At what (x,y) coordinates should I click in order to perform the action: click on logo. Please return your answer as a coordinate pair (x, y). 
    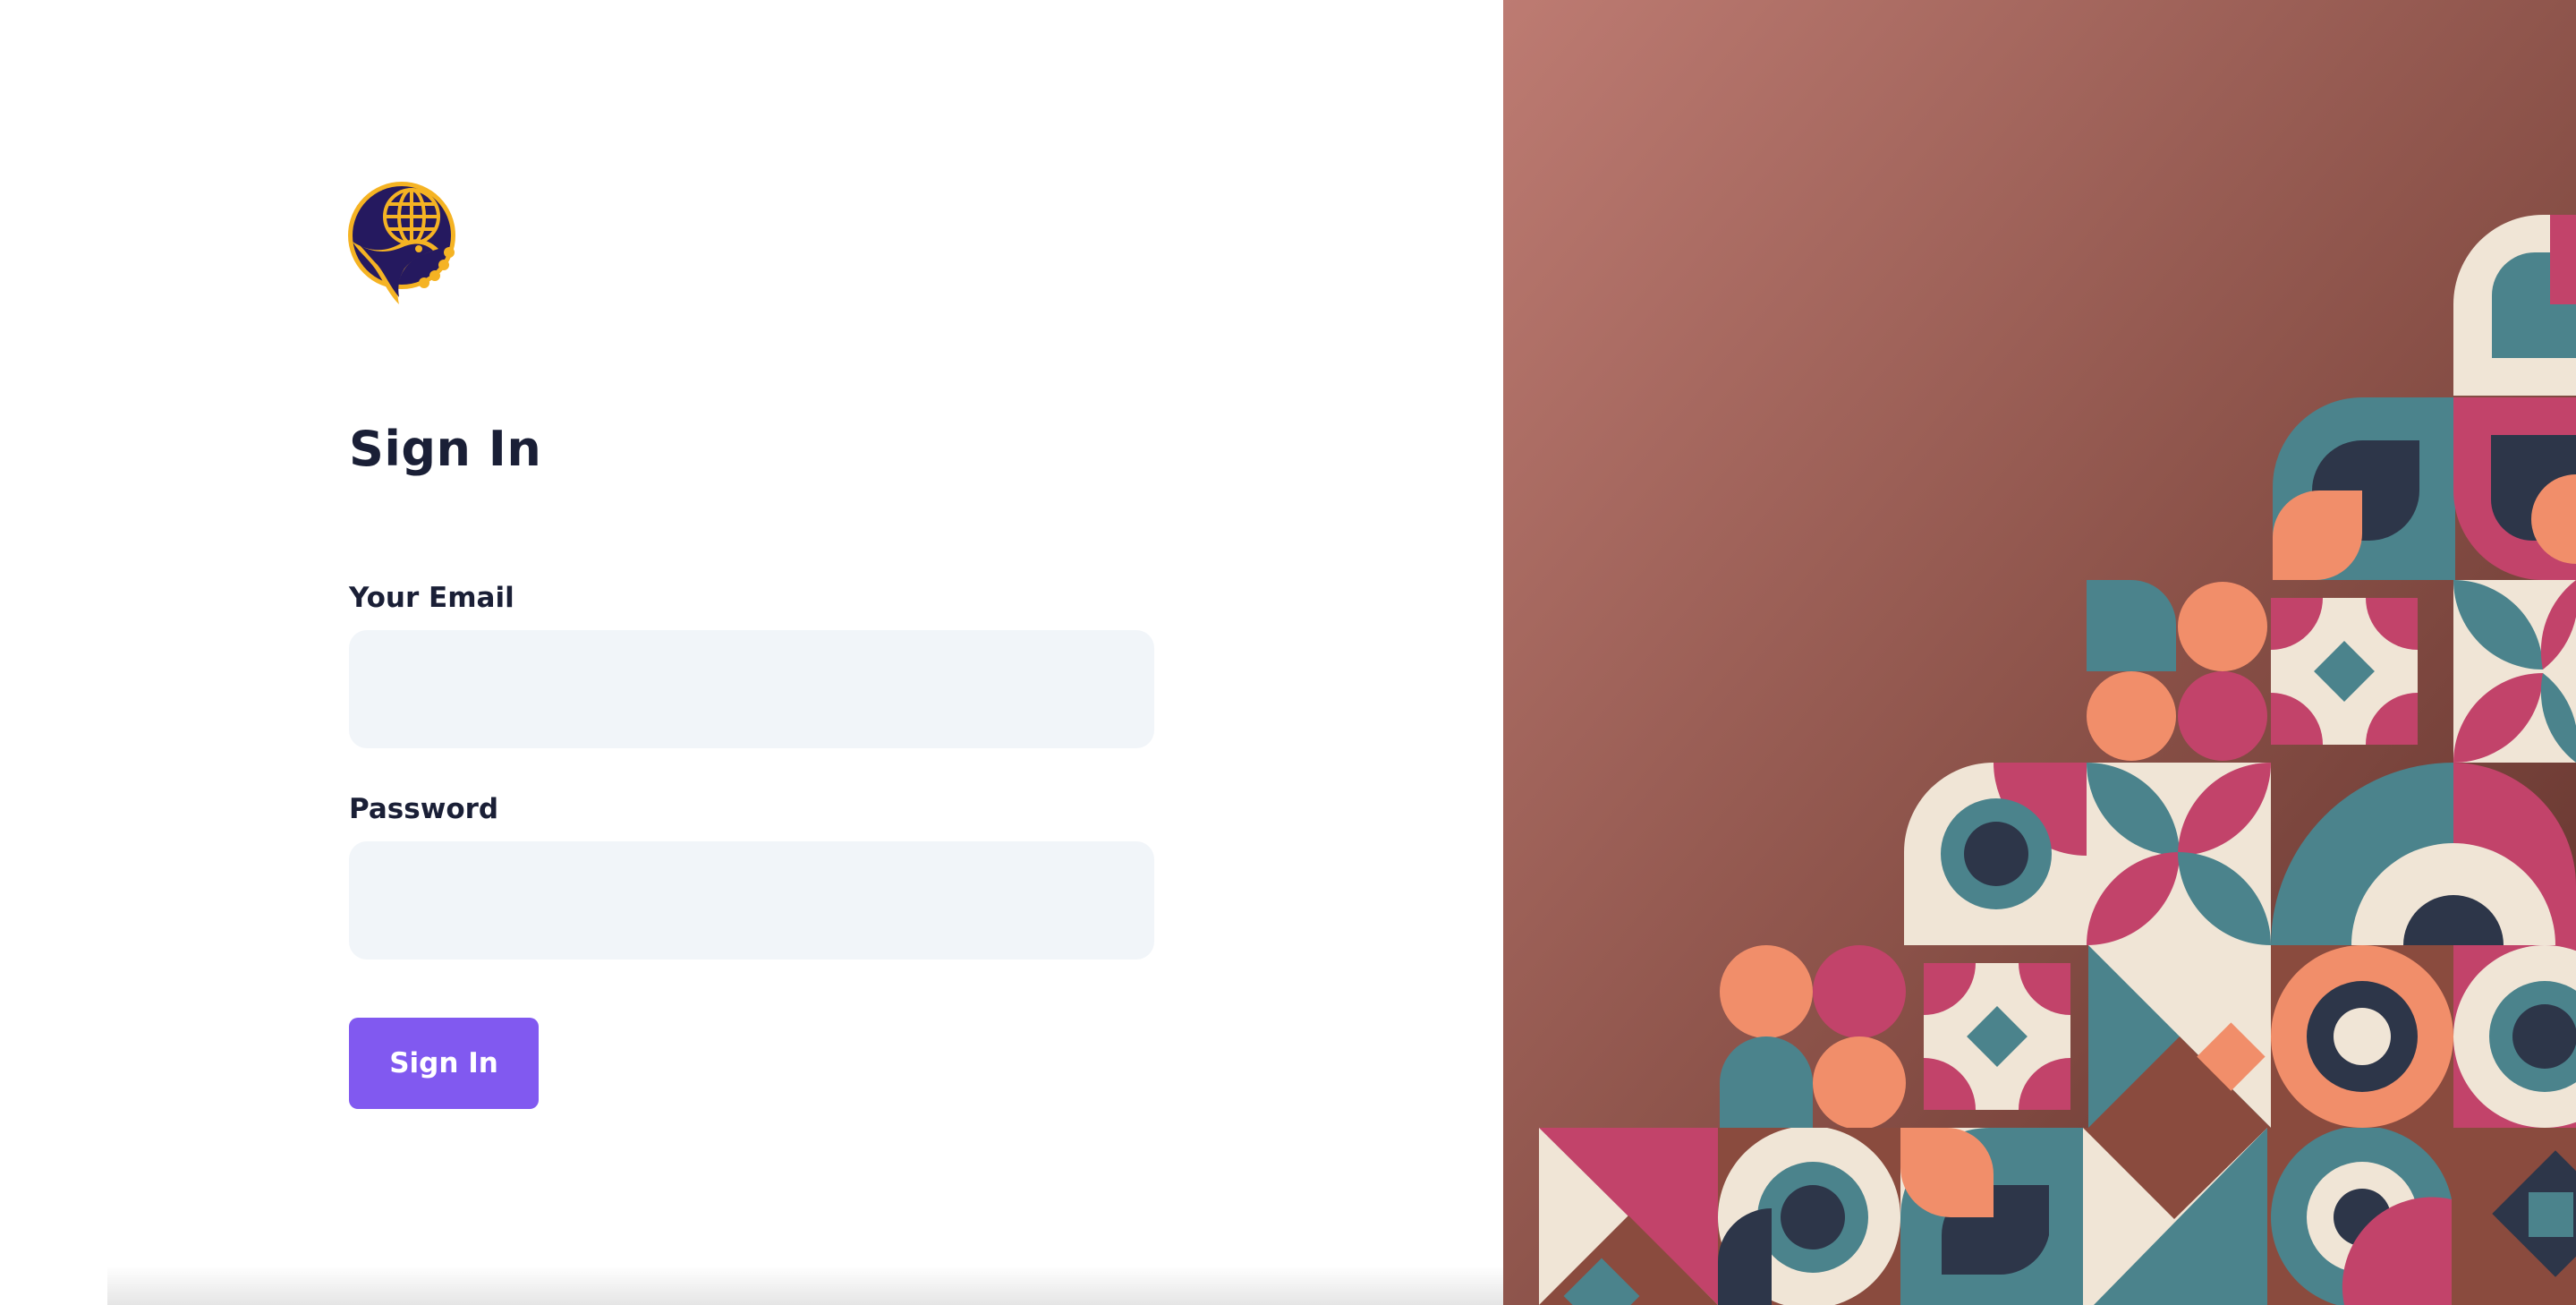
    Looking at the image, I should click on (401, 244).